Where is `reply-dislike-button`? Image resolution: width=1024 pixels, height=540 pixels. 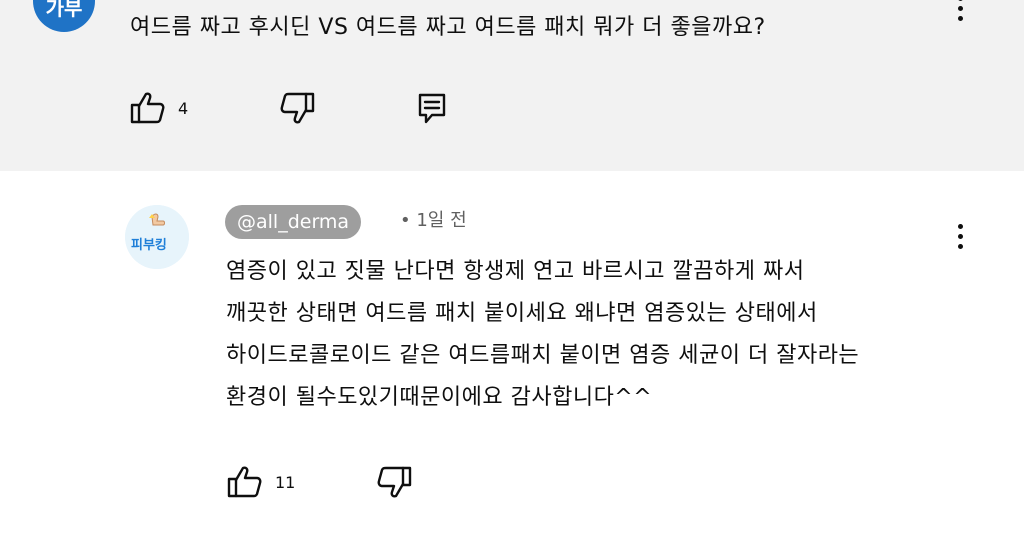
reply-dislike-button is located at coordinates (394, 484).